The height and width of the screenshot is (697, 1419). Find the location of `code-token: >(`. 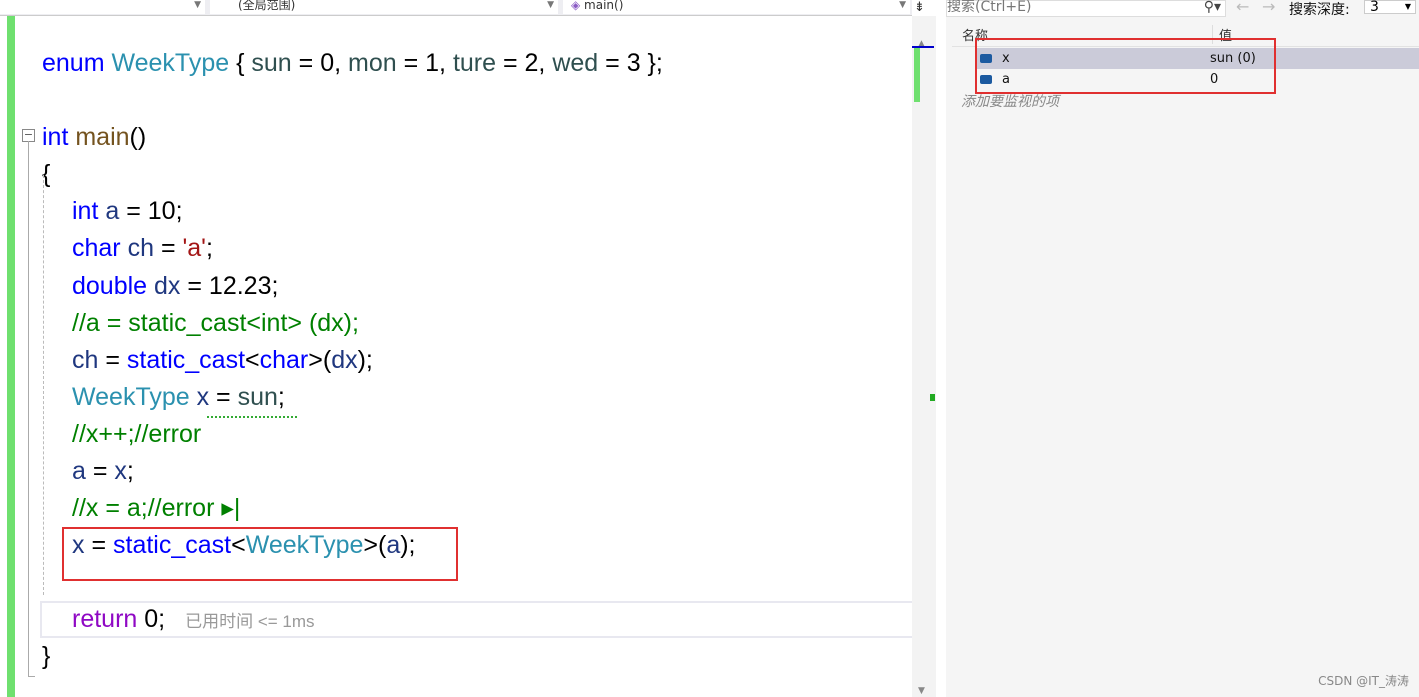

code-token: >( is located at coordinates (320, 360).